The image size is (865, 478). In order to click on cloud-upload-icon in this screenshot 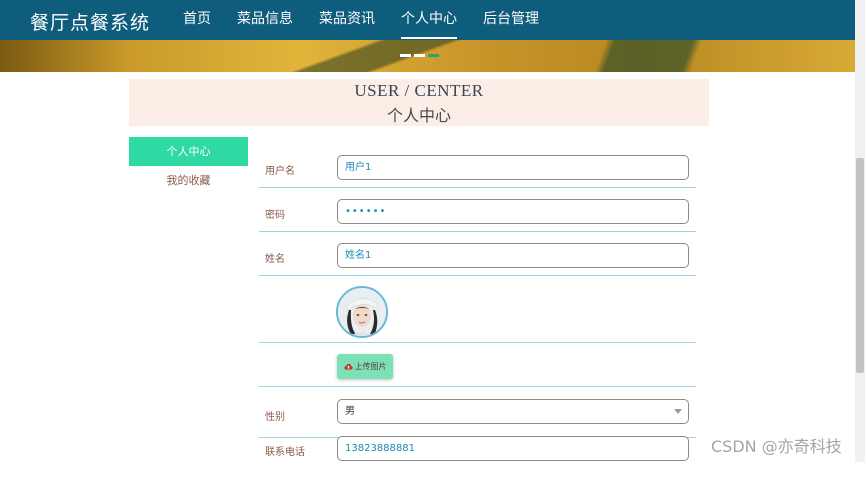, I will do `click(348, 366)`.